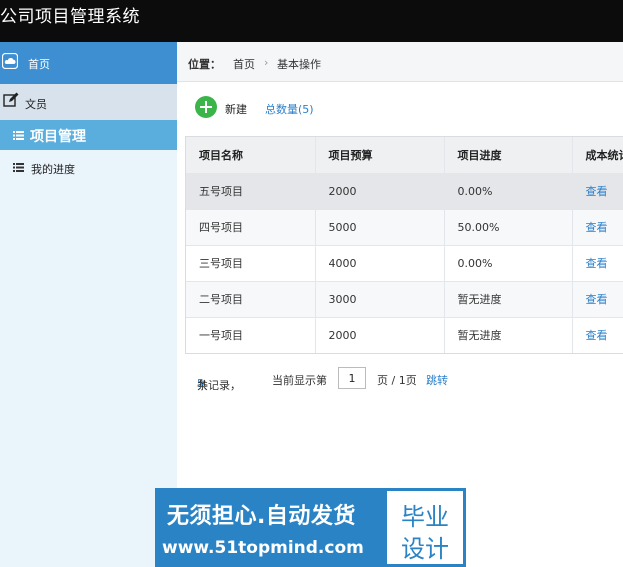  I want to click on table-header-row: 项目名称 项目预算 项目进度 成本统计, so click(404, 155).